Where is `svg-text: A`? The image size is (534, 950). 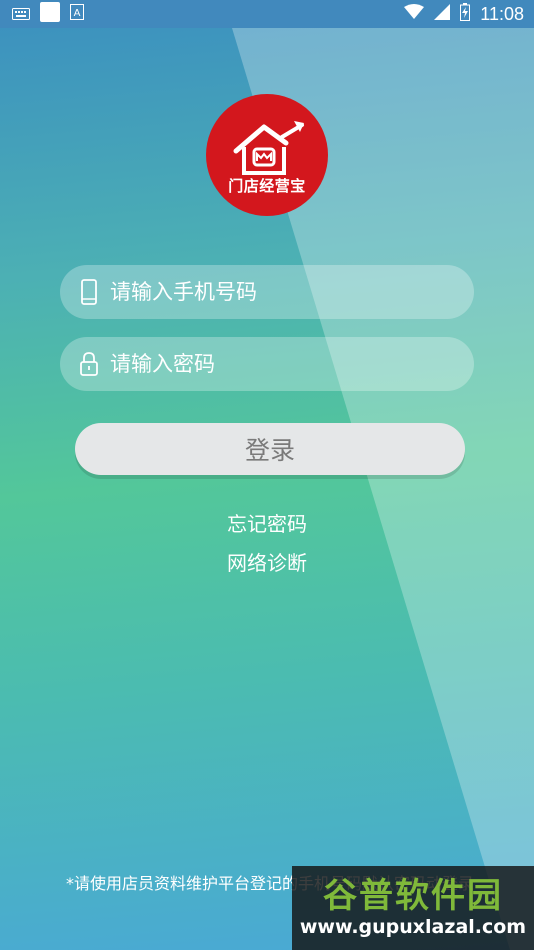 svg-text: A is located at coordinates (77, 13).